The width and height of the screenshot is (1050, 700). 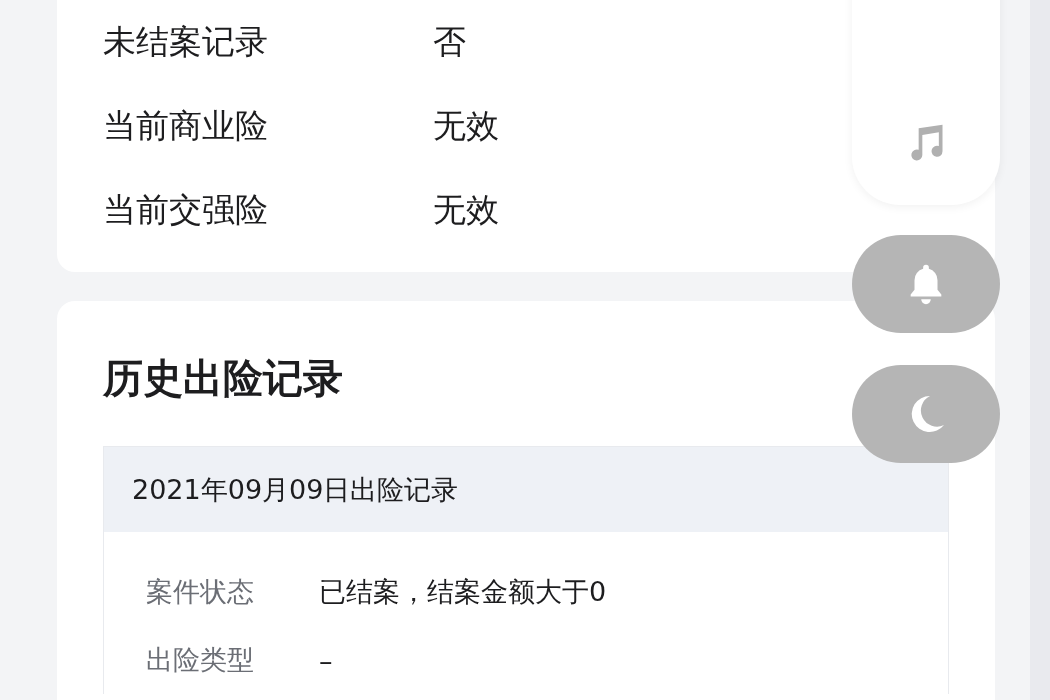 I want to click on field-label: 案件状态, so click(x=200, y=592).